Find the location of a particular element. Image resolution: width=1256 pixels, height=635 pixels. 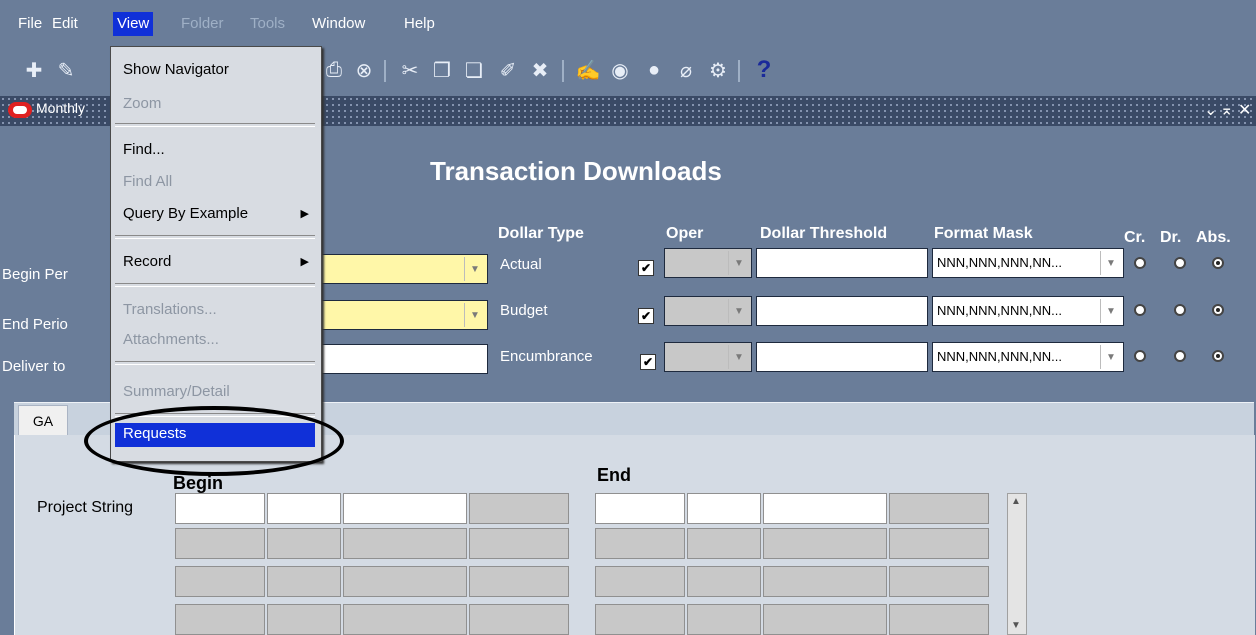

menu-file: File is located at coordinates (30, 24).